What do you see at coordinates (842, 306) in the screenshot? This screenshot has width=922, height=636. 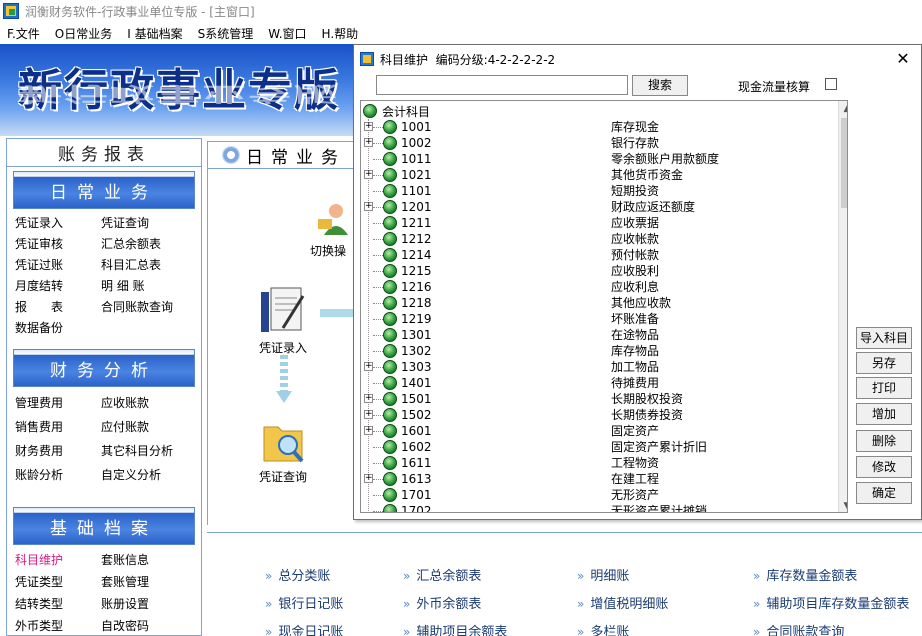 I see `vertical-scrollbar: ▲ ▼` at bounding box center [842, 306].